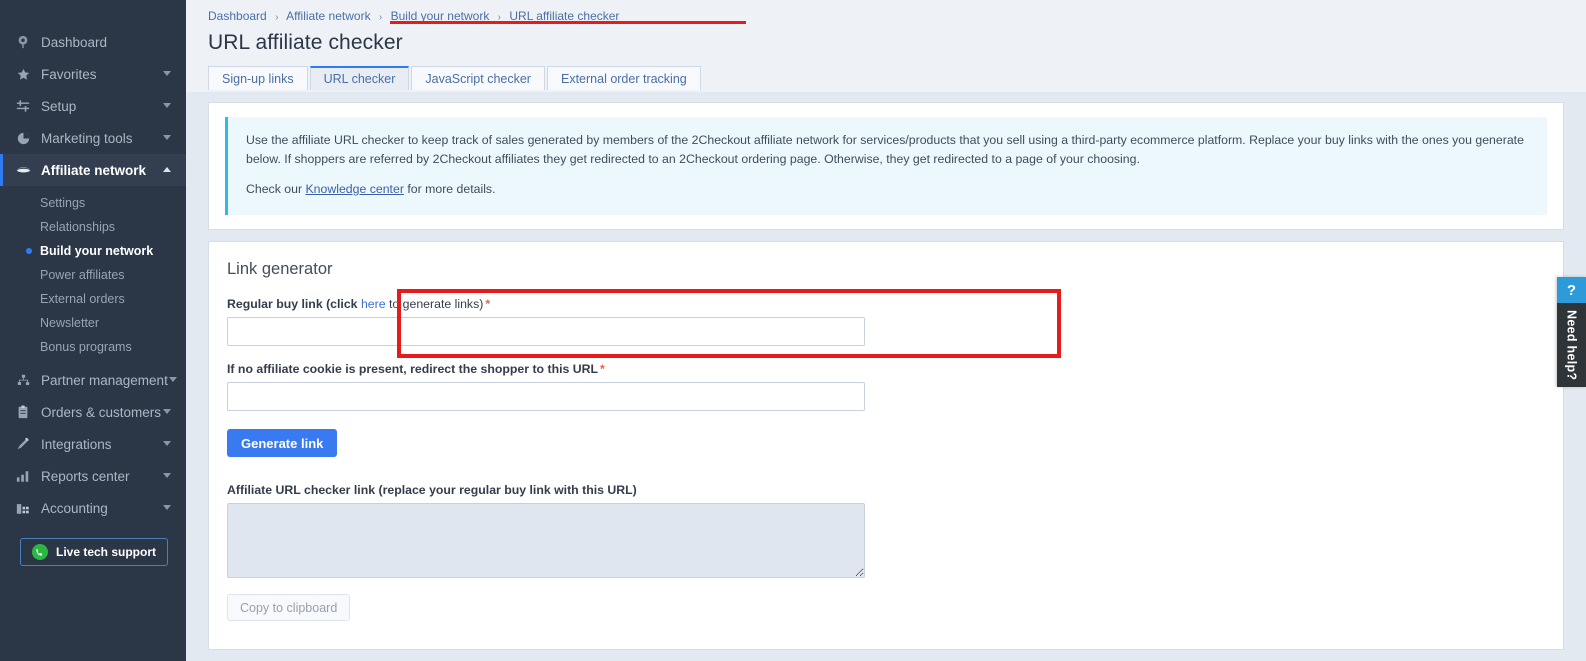 Image resolution: width=1586 pixels, height=661 pixels. I want to click on sidebar-subitem-relationships: Relationships, so click(93, 227).